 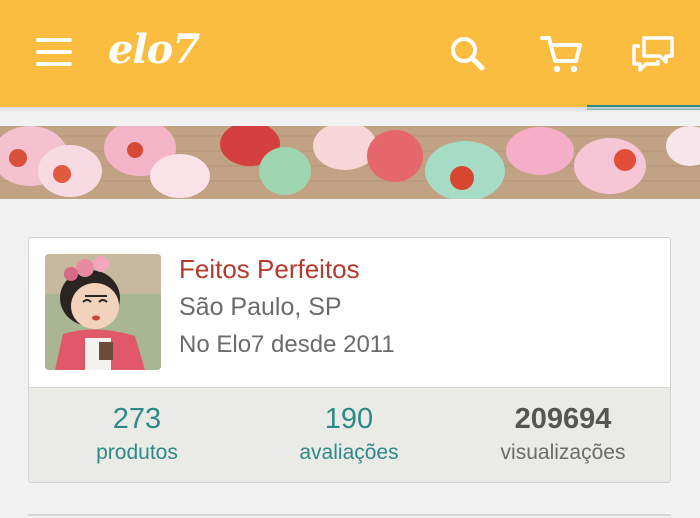 I want to click on stat-reviews-label: avaliações, so click(x=349, y=452).